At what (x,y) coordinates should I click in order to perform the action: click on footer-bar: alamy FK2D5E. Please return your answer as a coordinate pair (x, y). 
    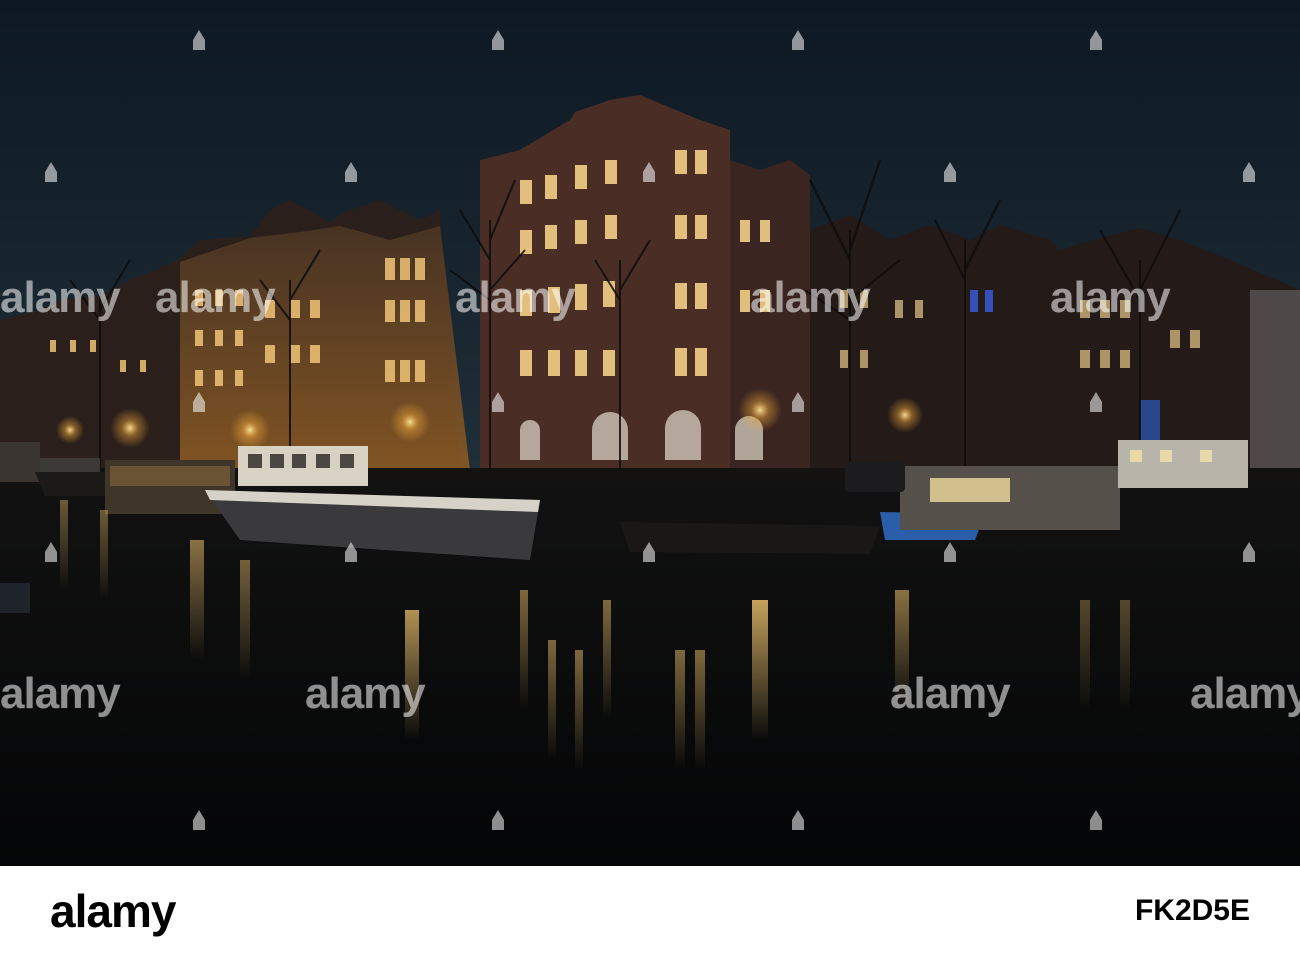
    Looking at the image, I should click on (650, 911).